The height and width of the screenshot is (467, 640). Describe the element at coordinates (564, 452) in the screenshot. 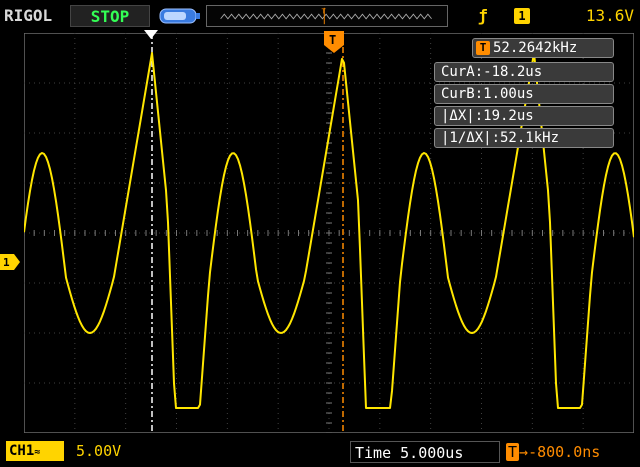

I see `delay-value: -800.0ns` at that location.